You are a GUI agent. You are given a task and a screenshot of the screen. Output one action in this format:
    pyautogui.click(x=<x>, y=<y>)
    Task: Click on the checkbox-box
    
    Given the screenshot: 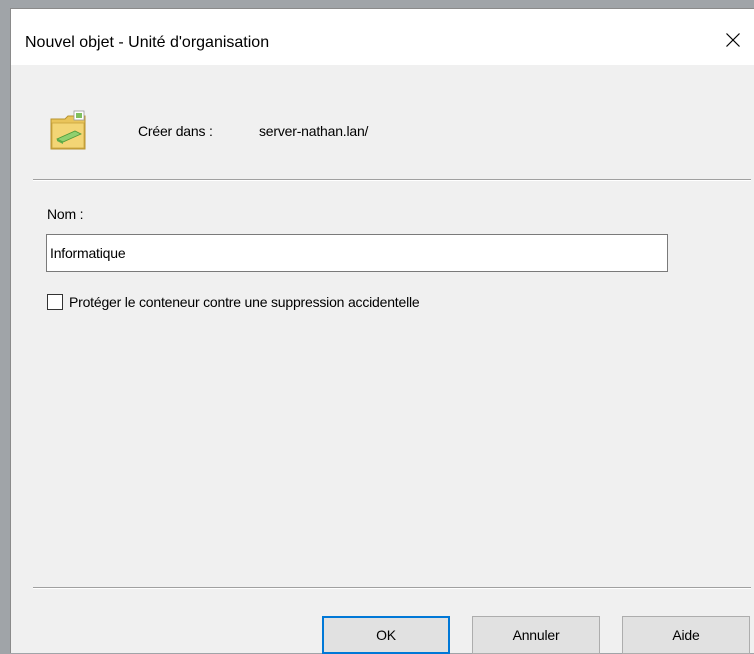 What is the action you would take?
    pyautogui.click(x=55, y=302)
    